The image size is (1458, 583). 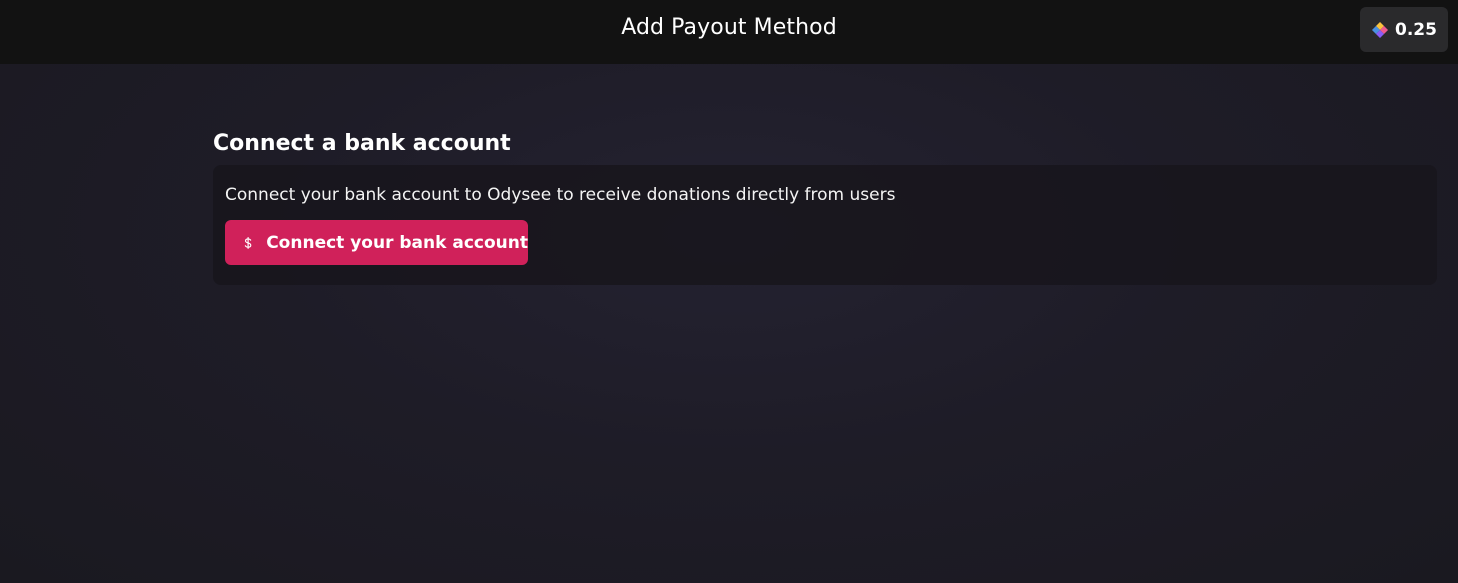 I want to click on credit-balance-button: 0.25, so click(x=1404, y=29).